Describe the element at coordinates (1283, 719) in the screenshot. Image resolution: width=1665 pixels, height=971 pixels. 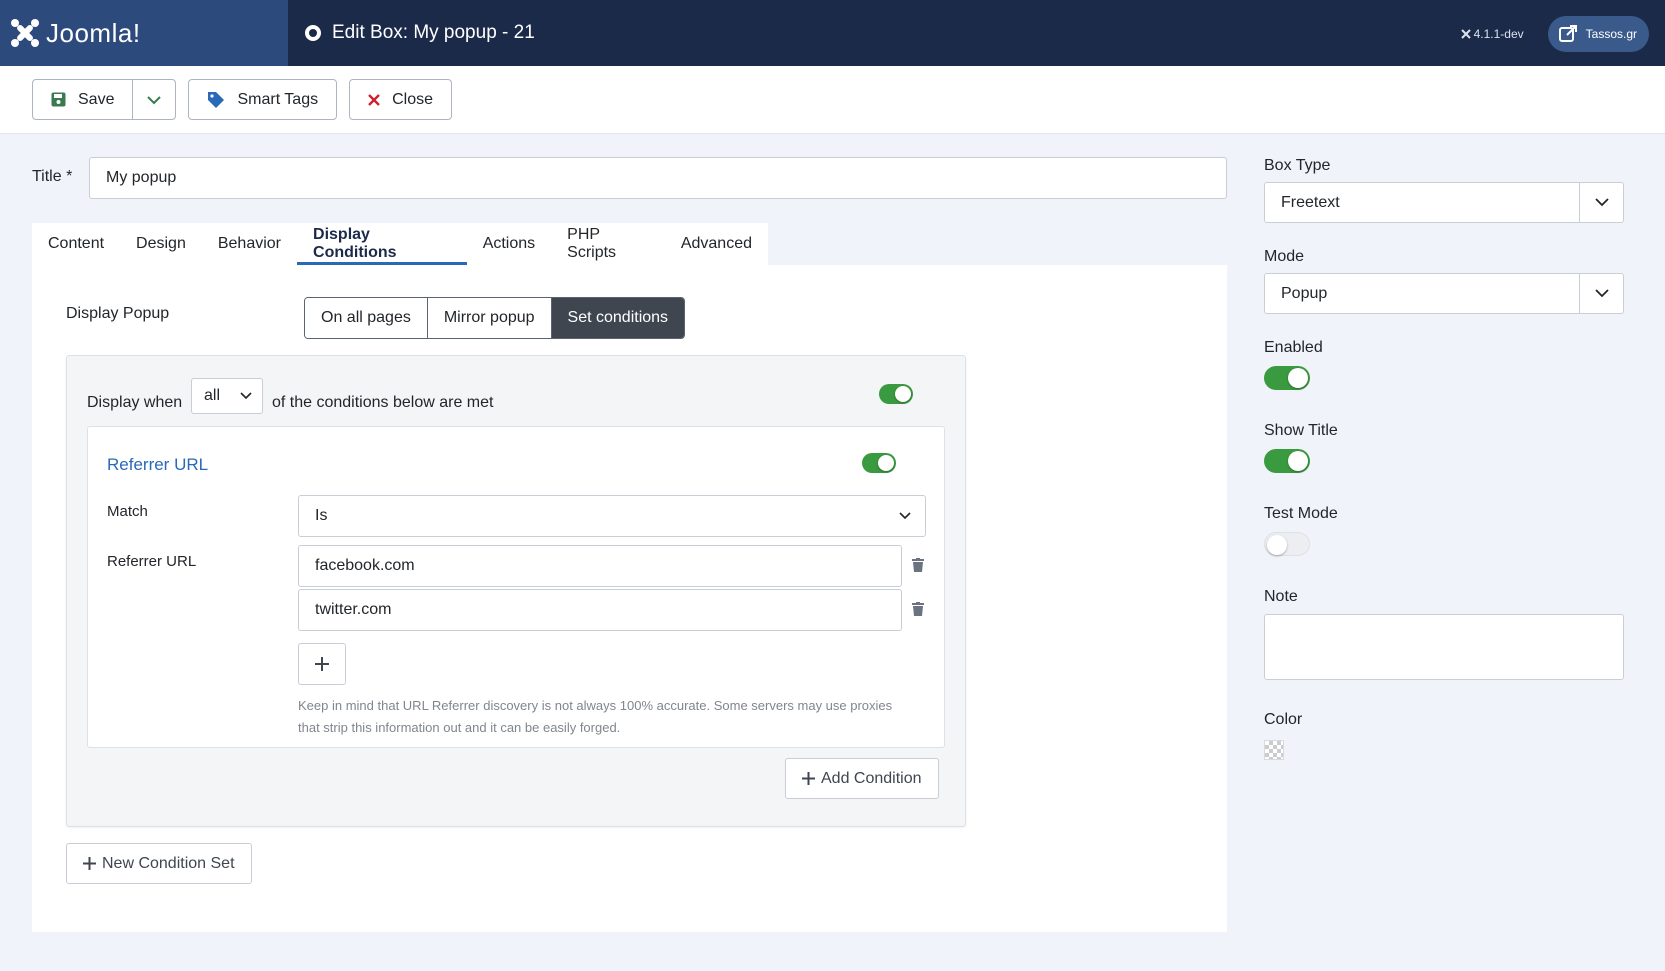
I see `color-label: Color` at that location.